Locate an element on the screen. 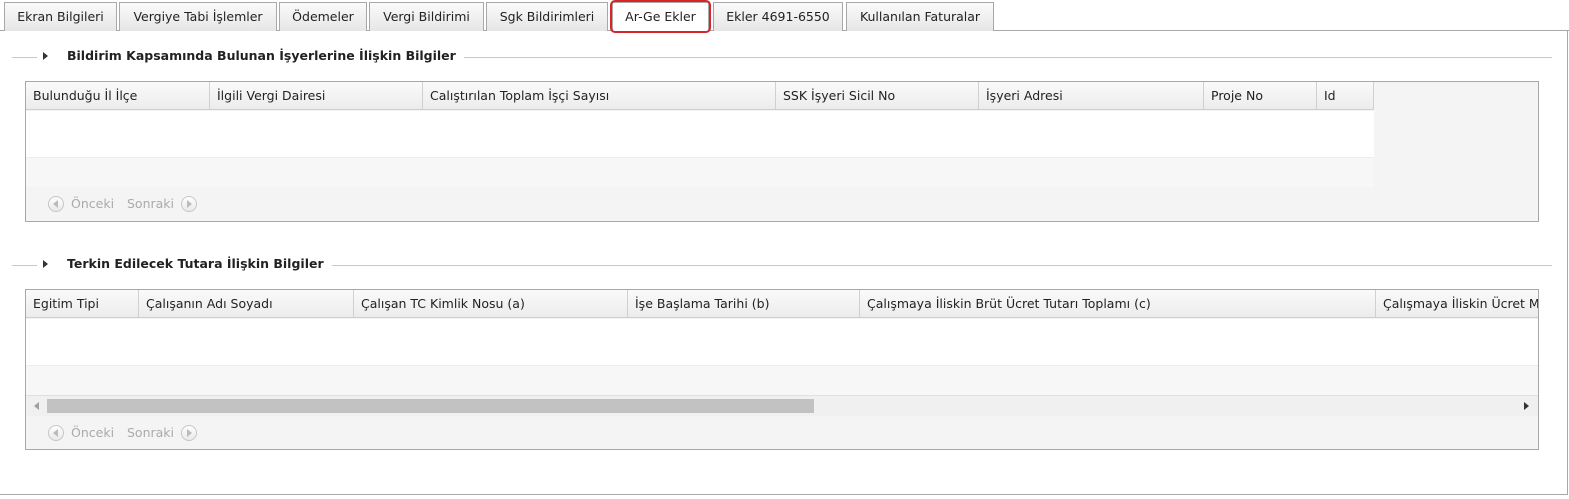 The image size is (1569, 499). column-header-isyeri-adresi: İşyeri Adresi is located at coordinates (1091, 96).